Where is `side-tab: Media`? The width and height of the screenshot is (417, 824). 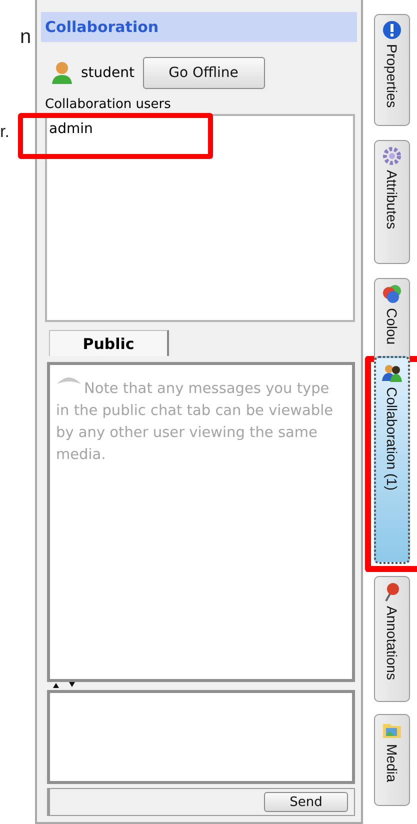 side-tab: Media is located at coordinates (392, 760).